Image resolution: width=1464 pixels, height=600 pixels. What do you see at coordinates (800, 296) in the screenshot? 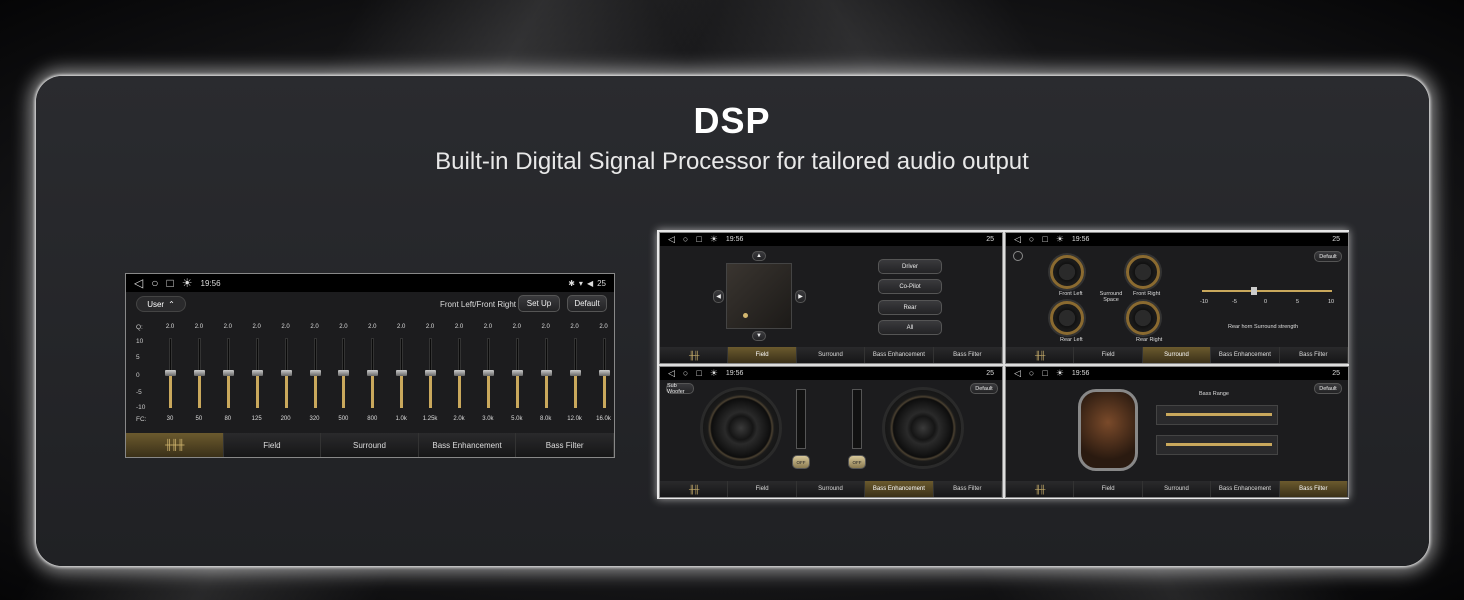
I see `arrow-right-button: ▶` at bounding box center [800, 296].